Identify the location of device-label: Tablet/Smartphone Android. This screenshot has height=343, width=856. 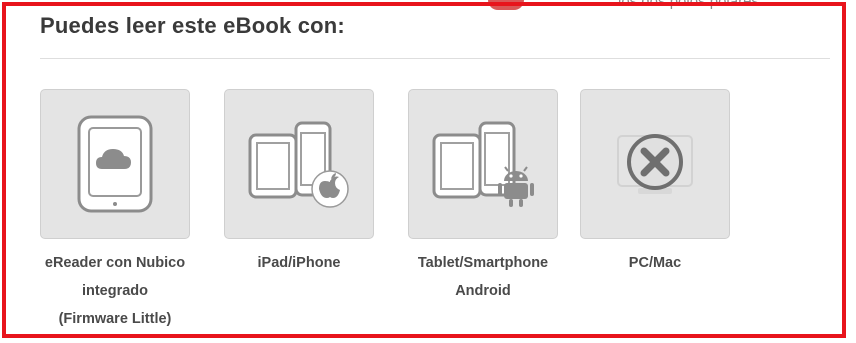
(483, 277).